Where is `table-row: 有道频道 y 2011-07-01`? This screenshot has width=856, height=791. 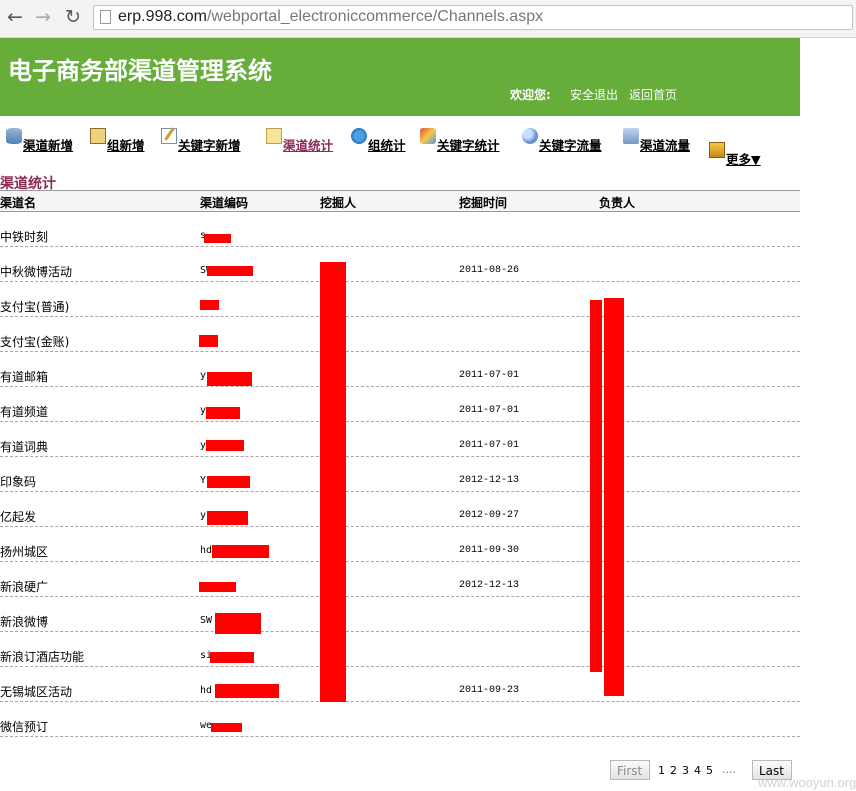 table-row: 有道频道 y 2011-07-01 is located at coordinates (400, 404).